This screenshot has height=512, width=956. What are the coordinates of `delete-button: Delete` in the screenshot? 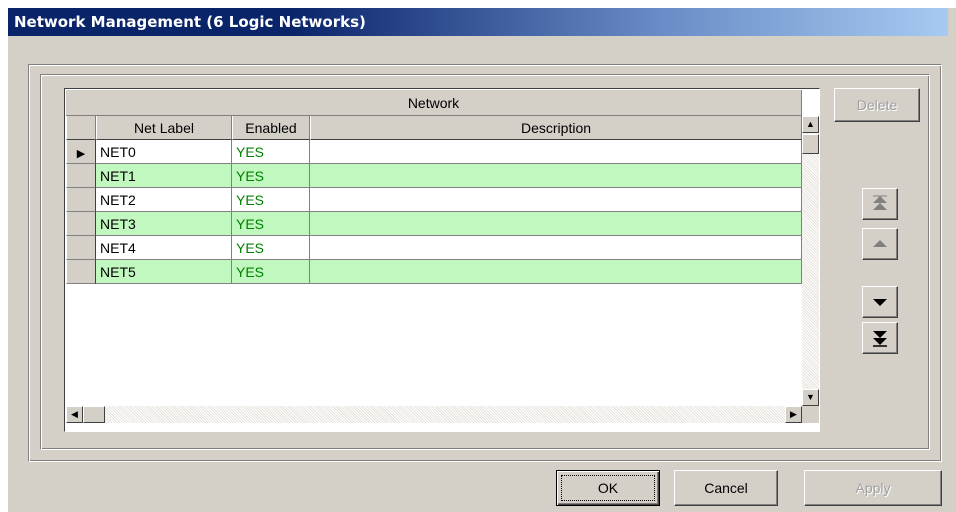 It's located at (877, 105).